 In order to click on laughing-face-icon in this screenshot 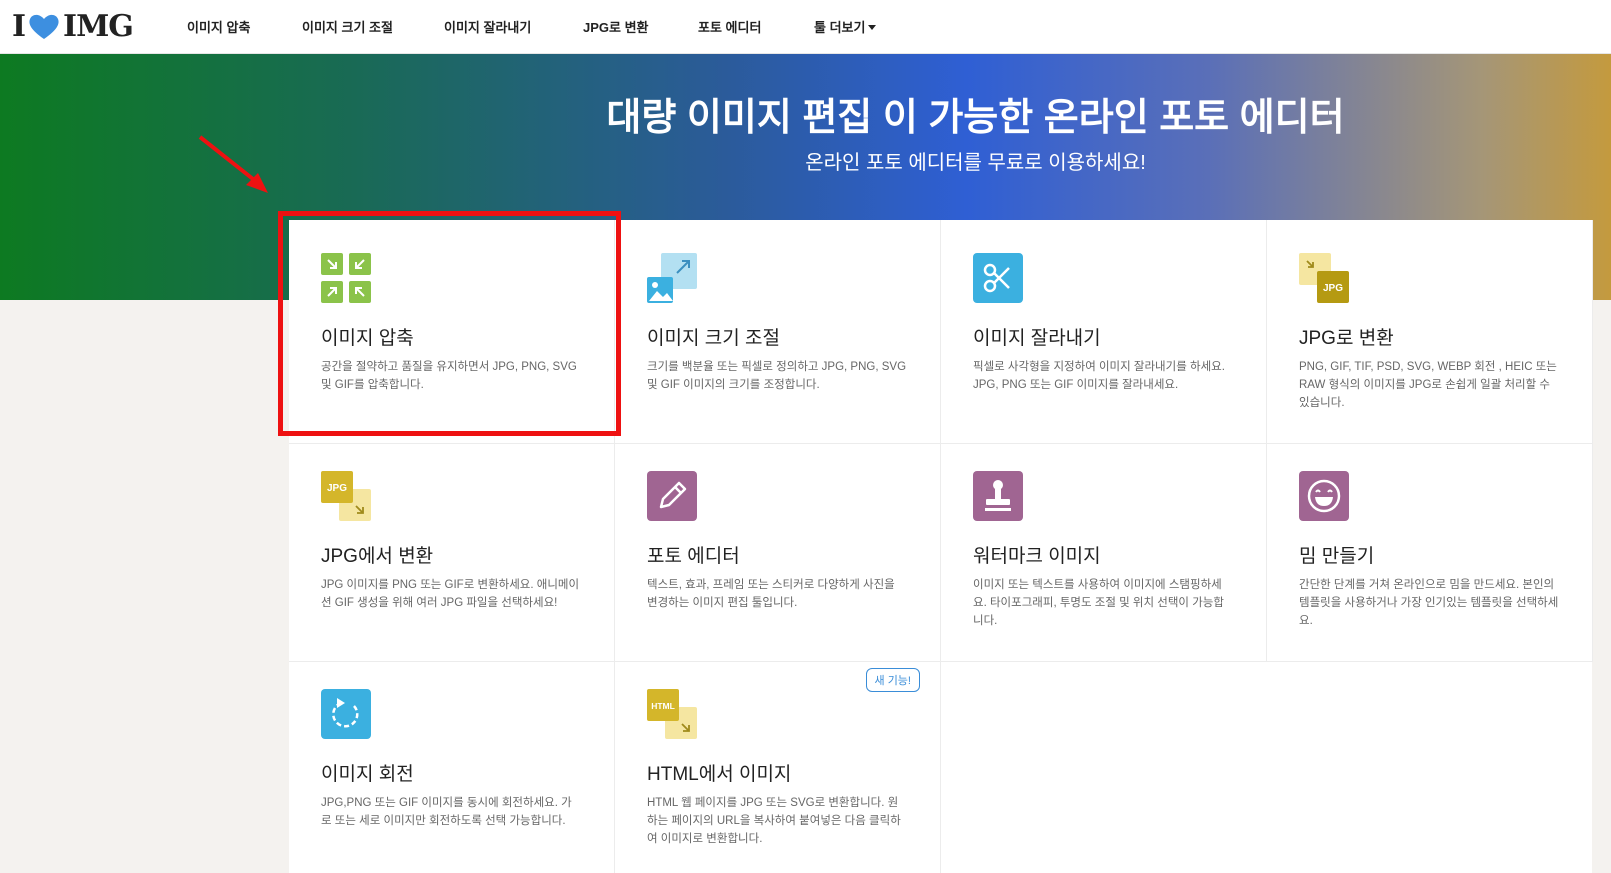, I will do `click(1324, 496)`.